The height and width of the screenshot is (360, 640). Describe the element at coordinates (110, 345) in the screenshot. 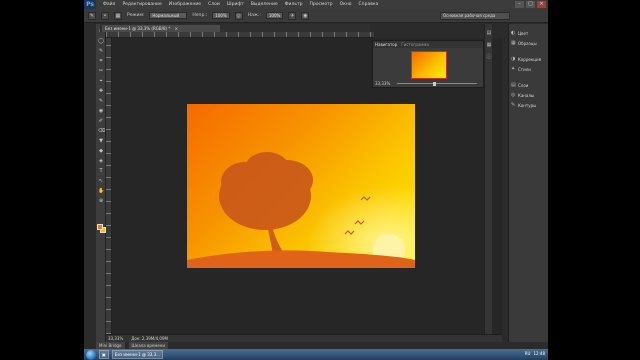

I see `tab-mini-bridge: Mini Bridge` at that location.